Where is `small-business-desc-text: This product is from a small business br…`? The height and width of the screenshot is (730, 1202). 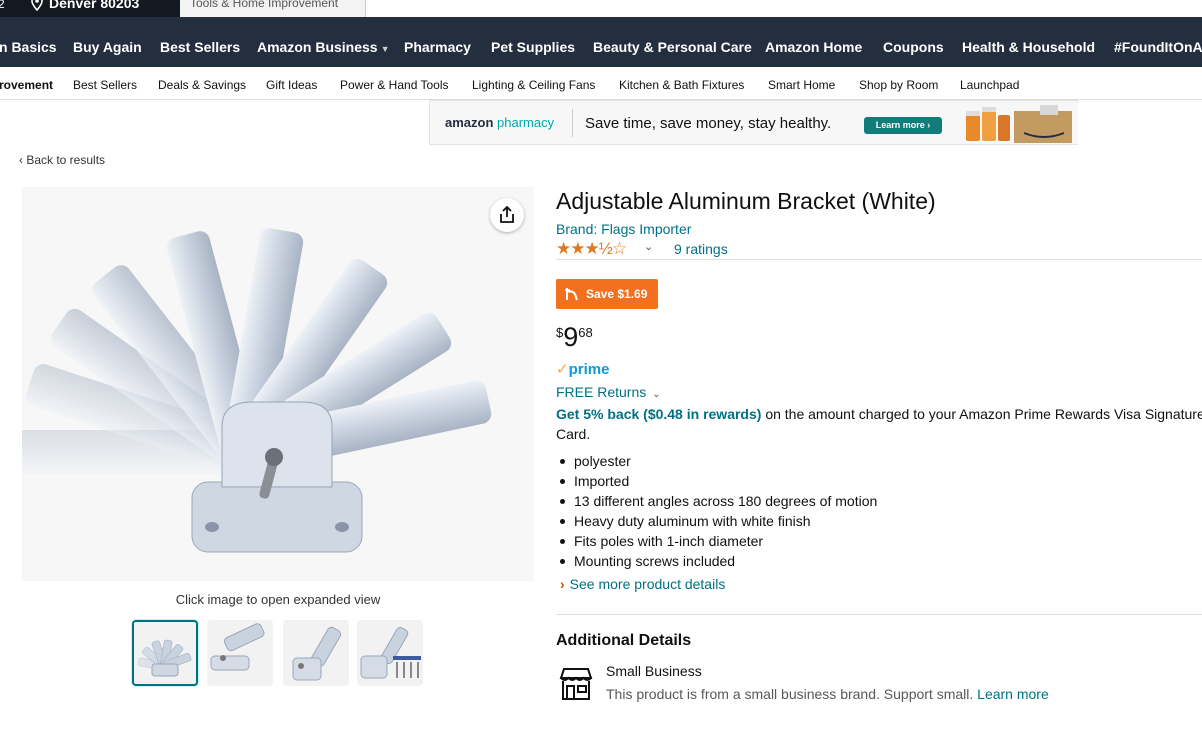 small-business-desc-text: This product is from a small business br… is located at coordinates (792, 694).